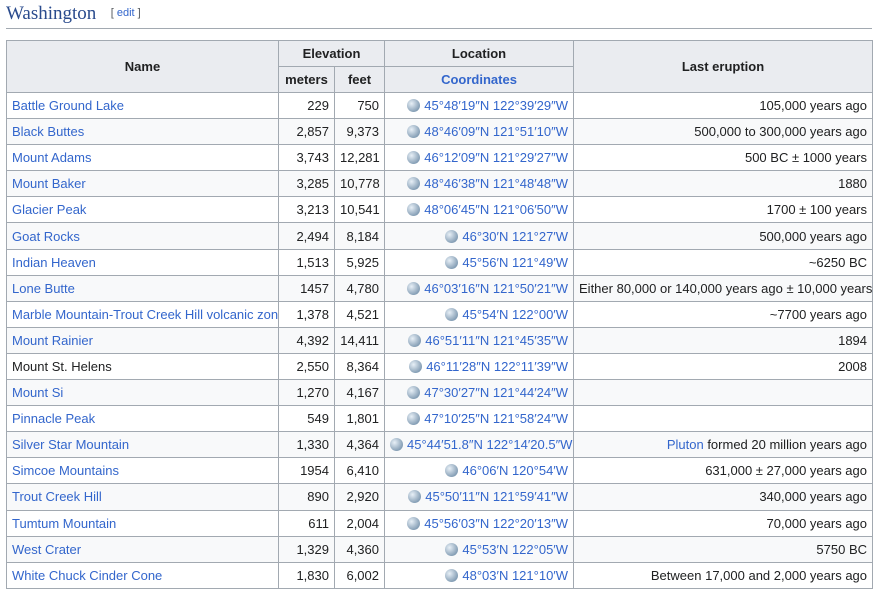  I want to click on coordinates-link: 48°03′N 121°10′W, so click(515, 575).